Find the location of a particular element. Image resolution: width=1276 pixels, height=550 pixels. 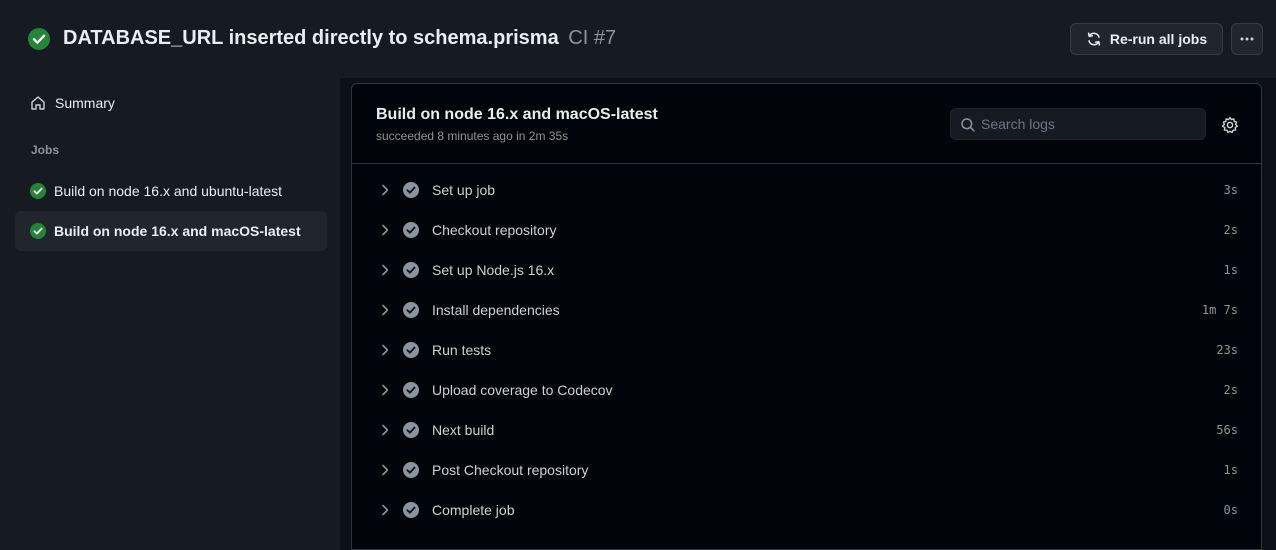

step-name: Next build is located at coordinates (463, 430).